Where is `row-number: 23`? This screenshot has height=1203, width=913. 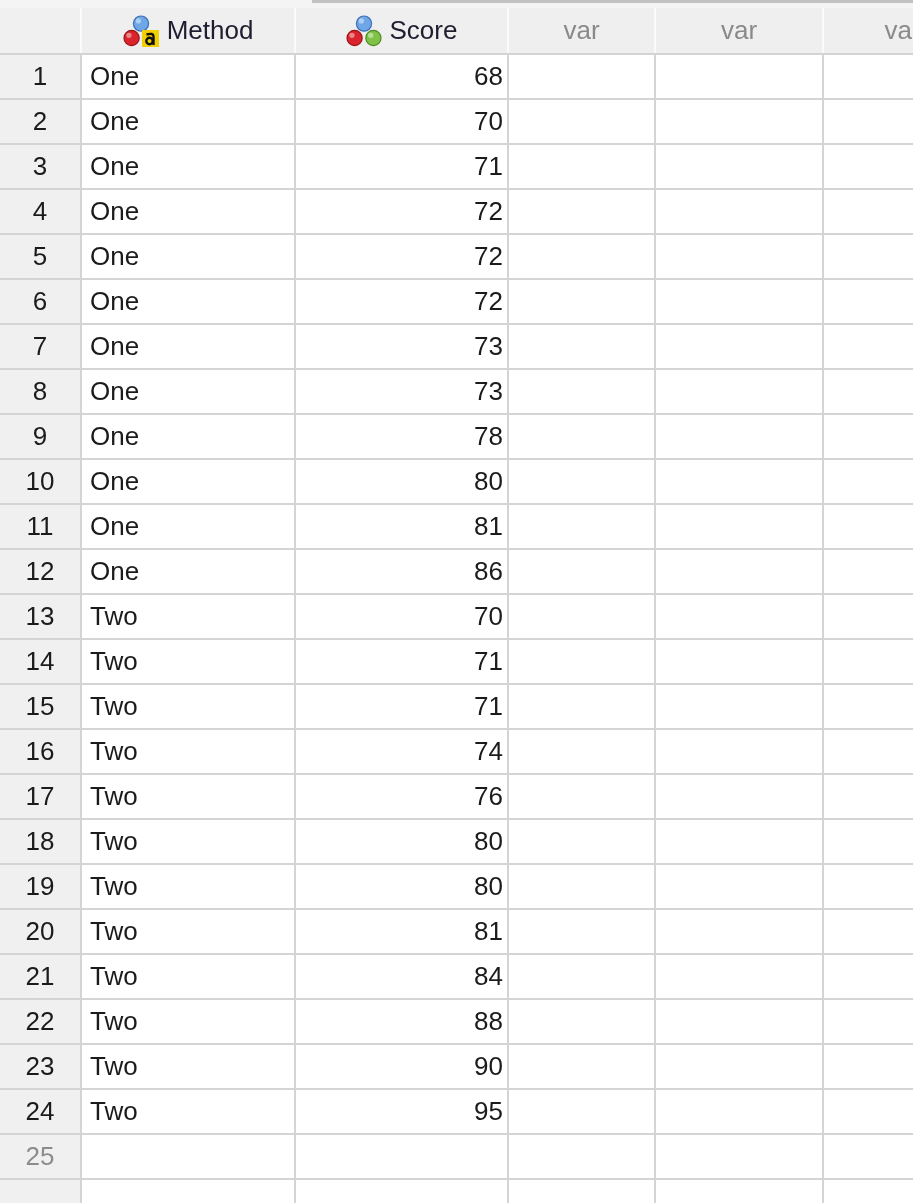
row-number: 23 is located at coordinates (40, 1066).